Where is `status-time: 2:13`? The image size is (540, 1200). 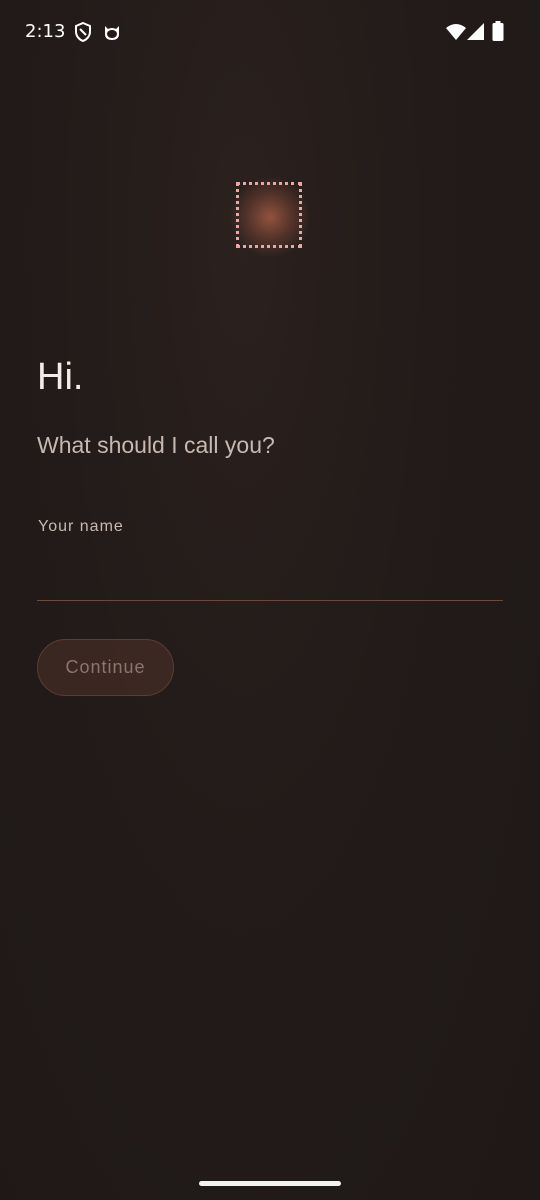 status-time: 2:13 is located at coordinates (45, 31).